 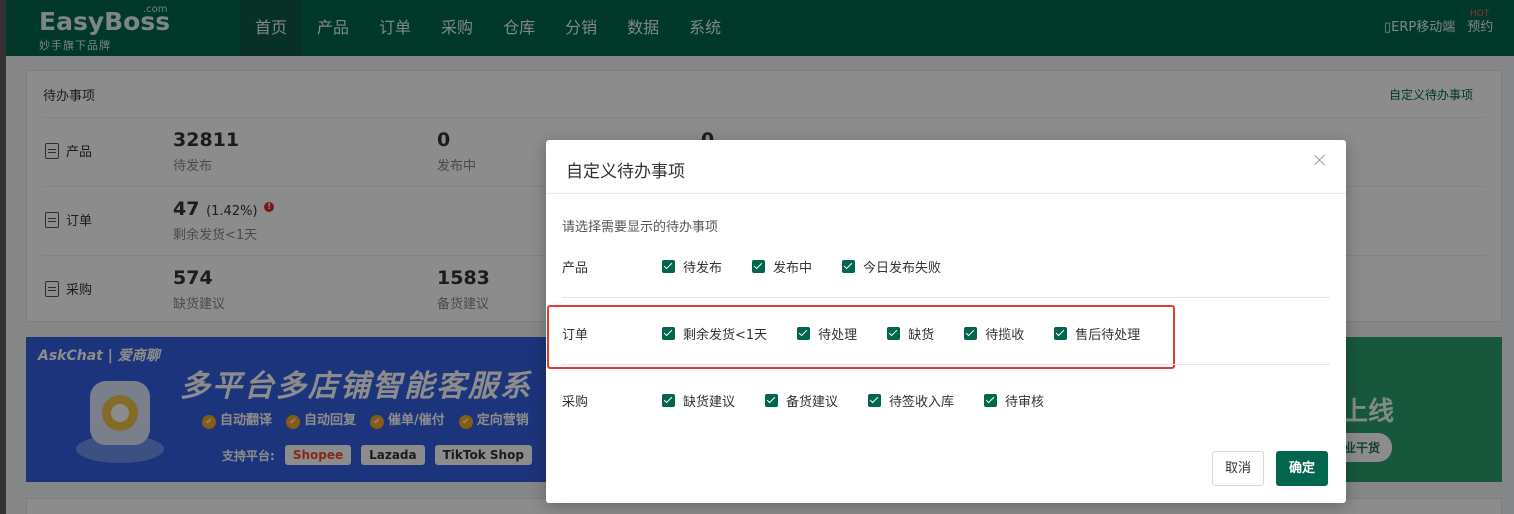 I want to click on group-products: 产品 待发布 发布中 今日发布失败, so click(x=946, y=264).